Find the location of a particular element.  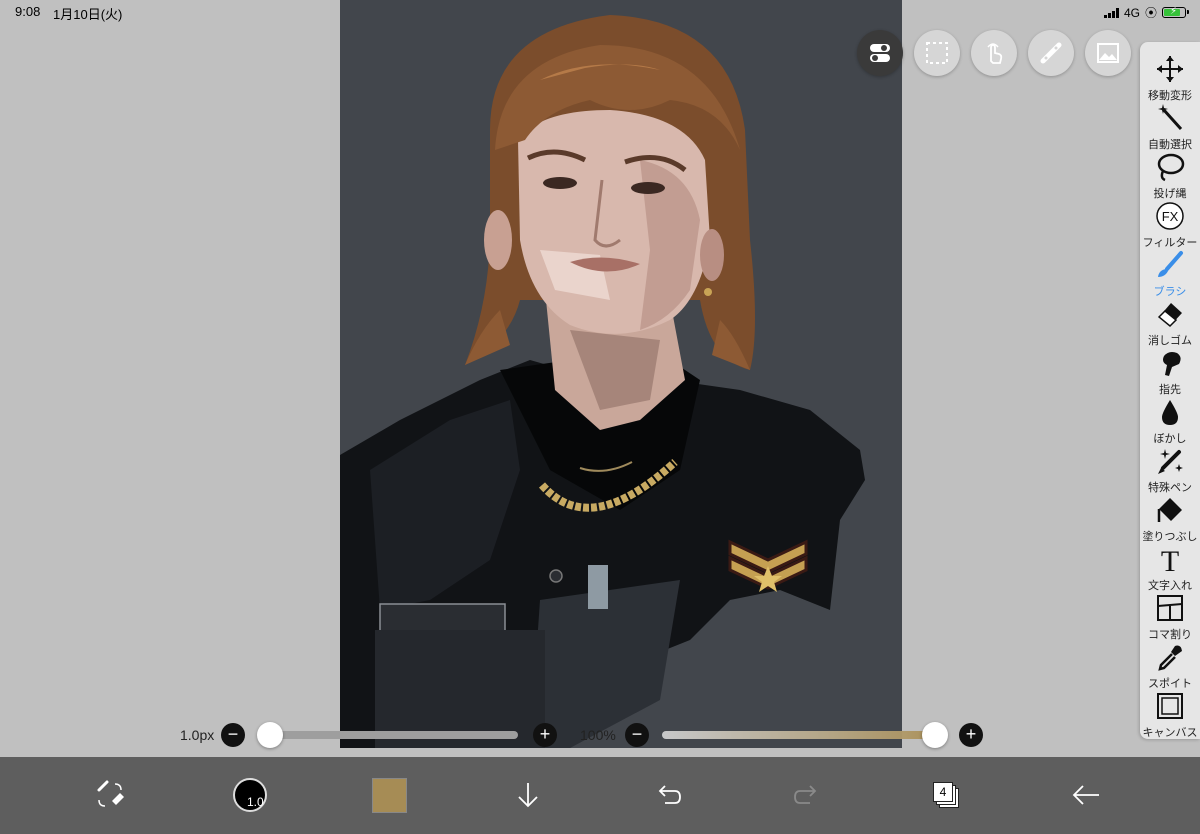

current-color-swatch is located at coordinates (389, 795).